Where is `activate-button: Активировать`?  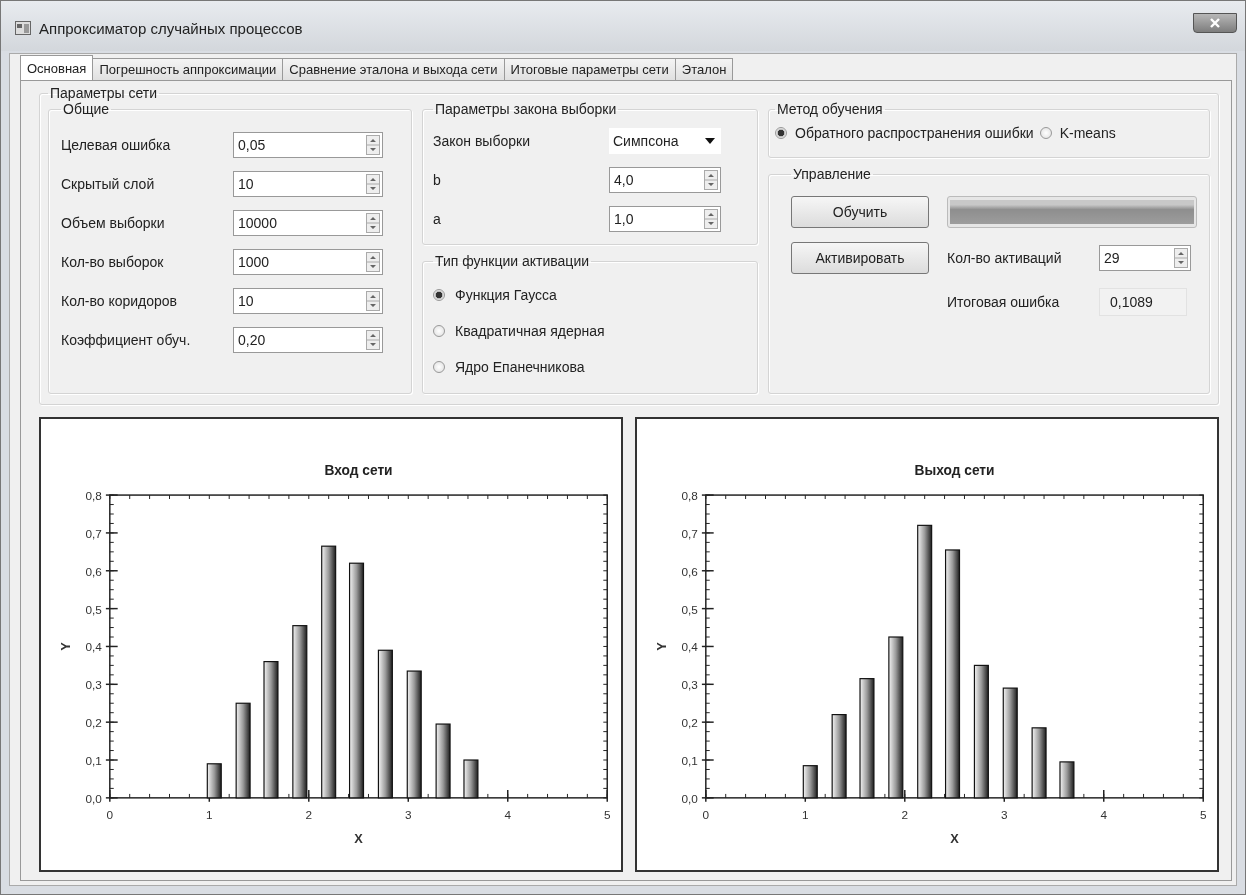
activate-button: Активировать is located at coordinates (860, 258).